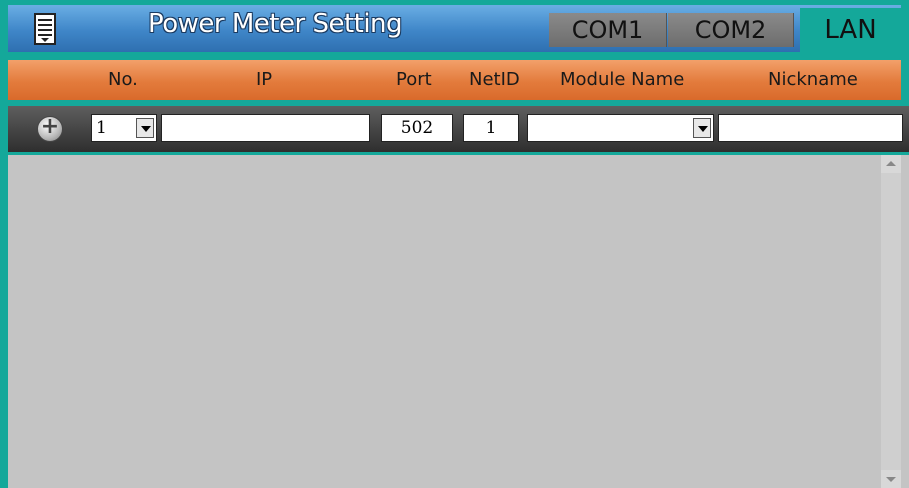 This screenshot has width=909, height=488. I want to click on netid-input: 1, so click(491, 128).